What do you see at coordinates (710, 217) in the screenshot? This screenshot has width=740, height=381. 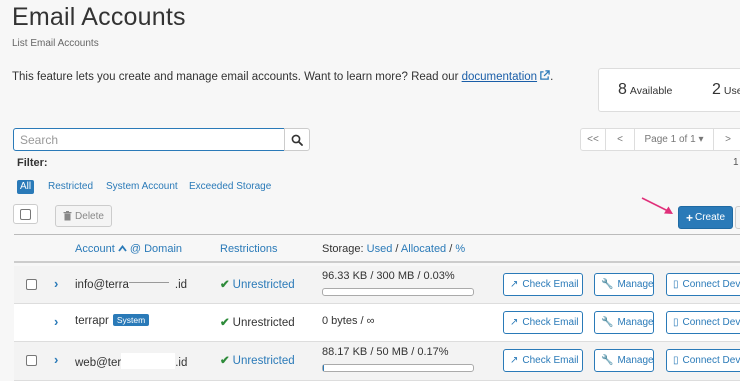 I see `create-label: Create` at bounding box center [710, 217].